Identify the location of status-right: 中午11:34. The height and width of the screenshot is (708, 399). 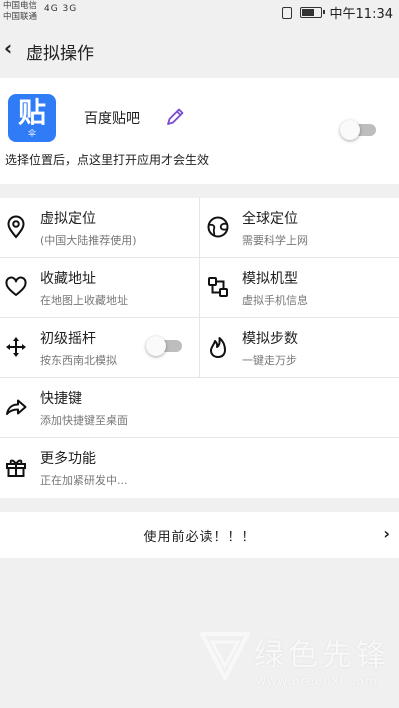
(337, 12).